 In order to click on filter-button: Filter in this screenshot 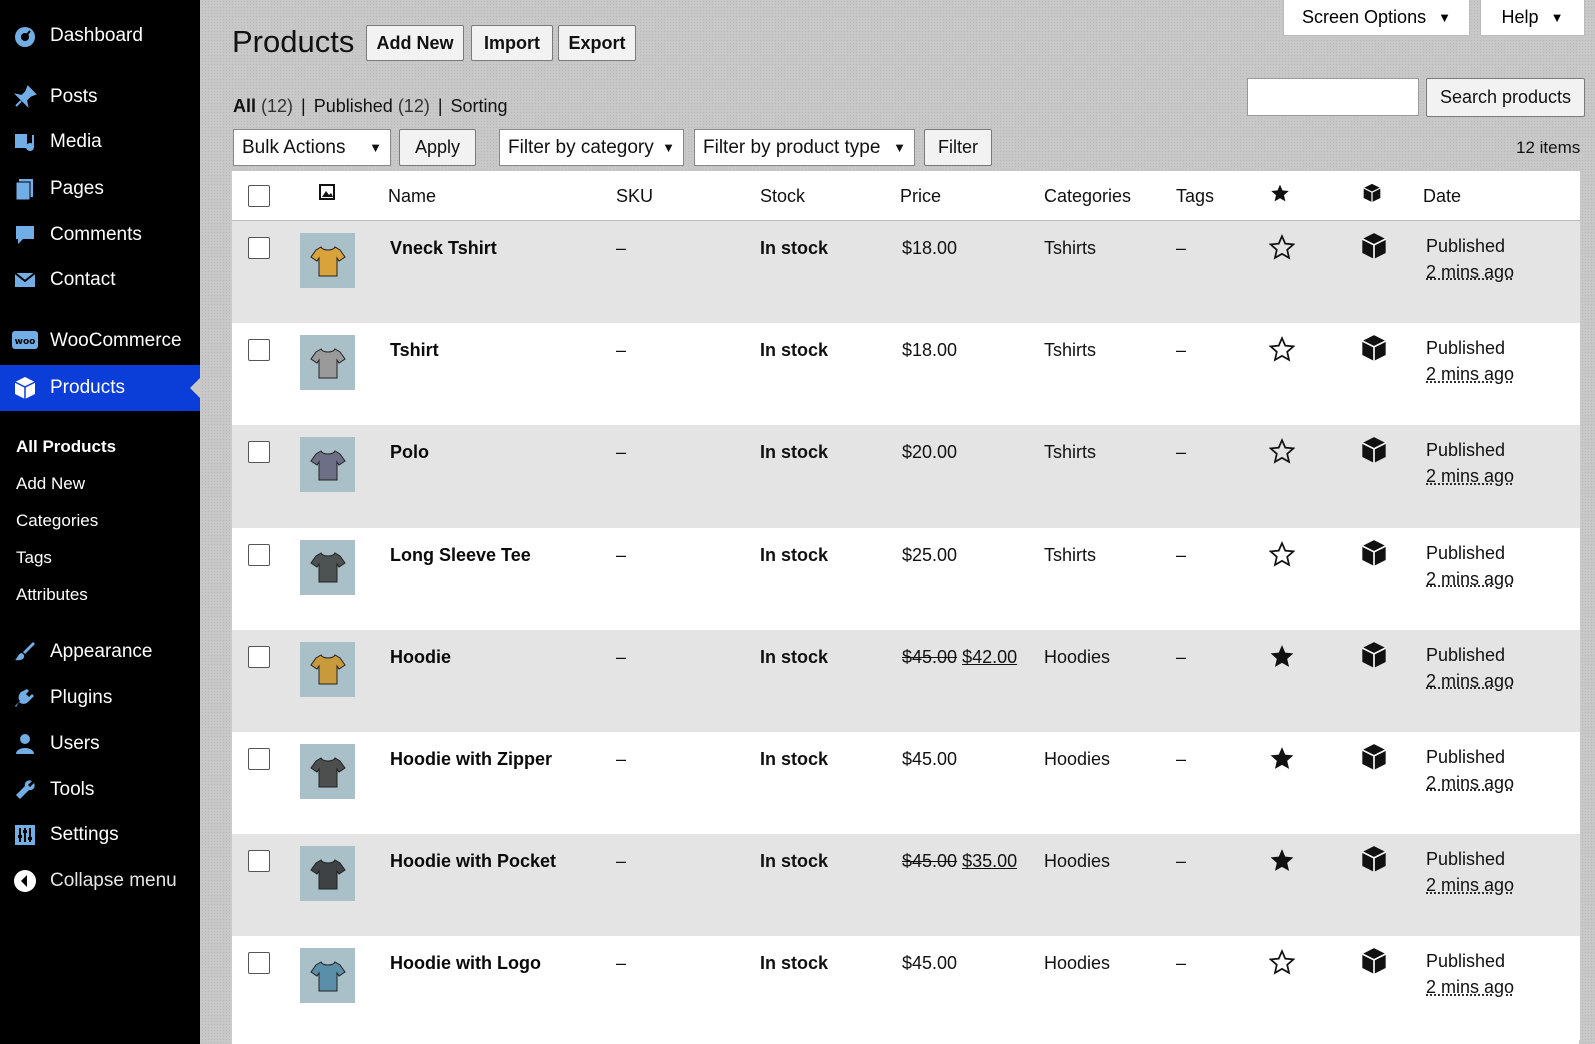, I will do `click(958, 147)`.